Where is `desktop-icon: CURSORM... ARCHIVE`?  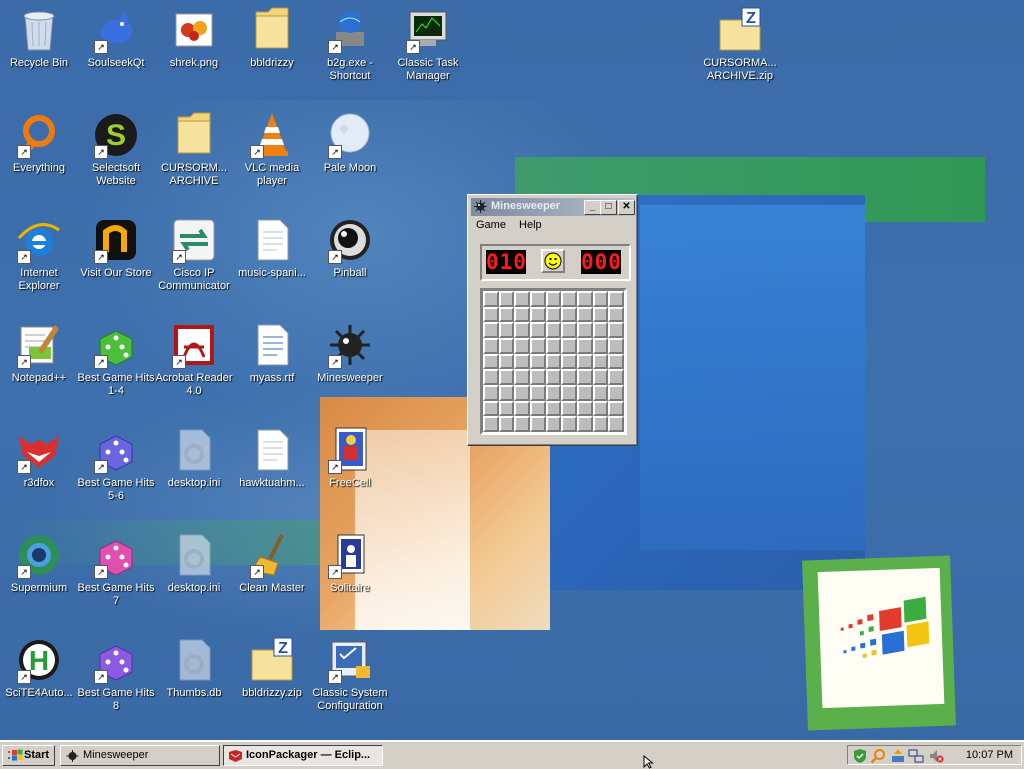
desktop-icon: CURSORM... ARCHIVE is located at coordinates (194, 149).